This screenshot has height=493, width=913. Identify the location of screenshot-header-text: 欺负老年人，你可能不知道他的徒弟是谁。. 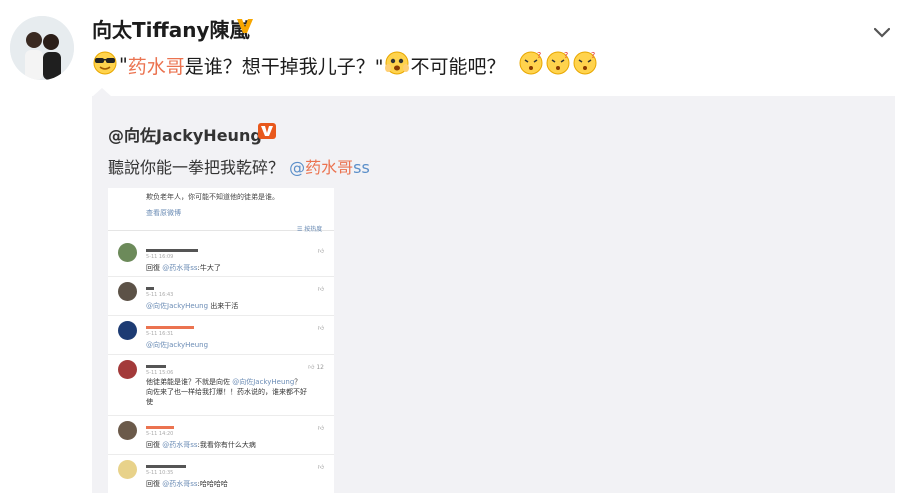
(212, 197).